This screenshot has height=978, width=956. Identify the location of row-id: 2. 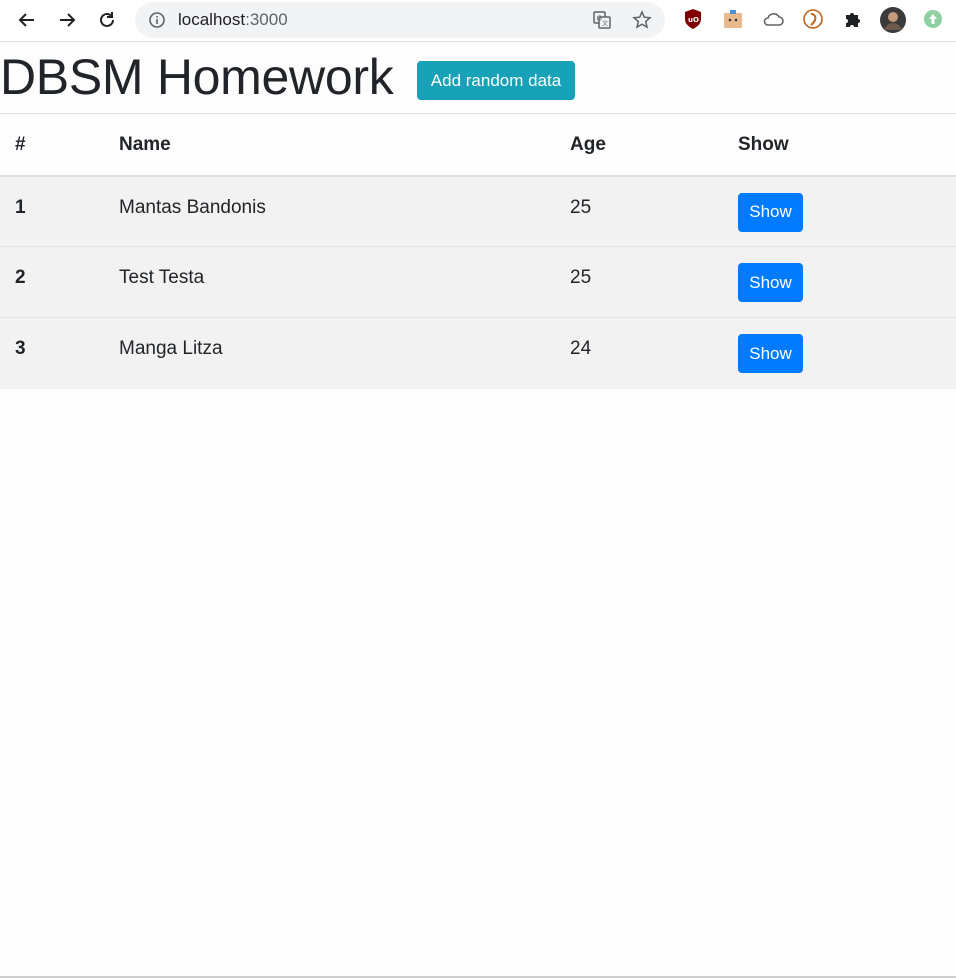
(52, 282).